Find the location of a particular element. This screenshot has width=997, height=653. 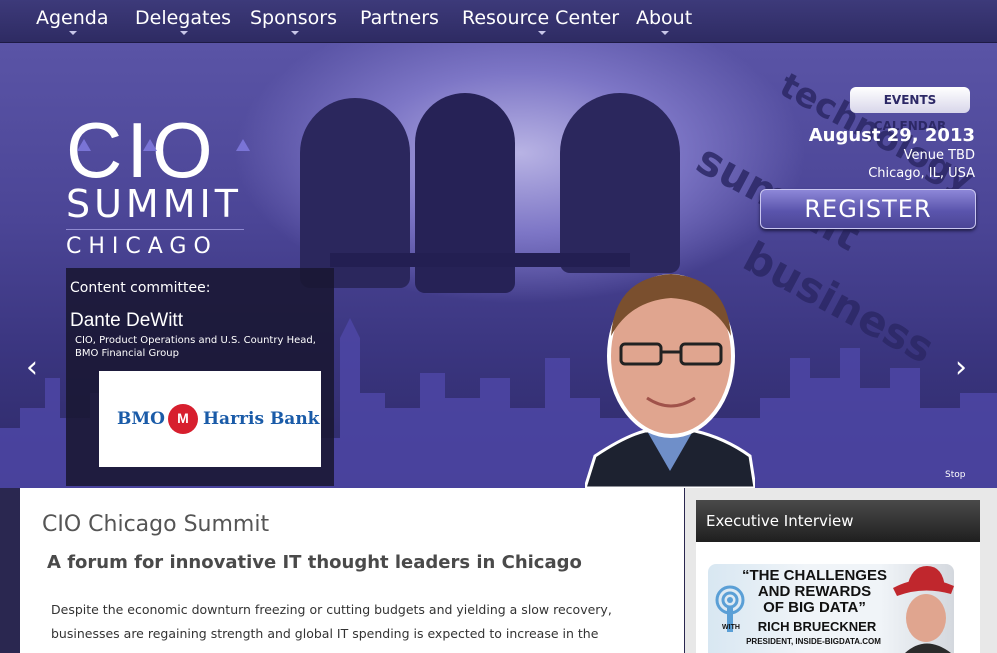

sponsor-logo: BMO M Harris Bank is located at coordinates (210, 419).